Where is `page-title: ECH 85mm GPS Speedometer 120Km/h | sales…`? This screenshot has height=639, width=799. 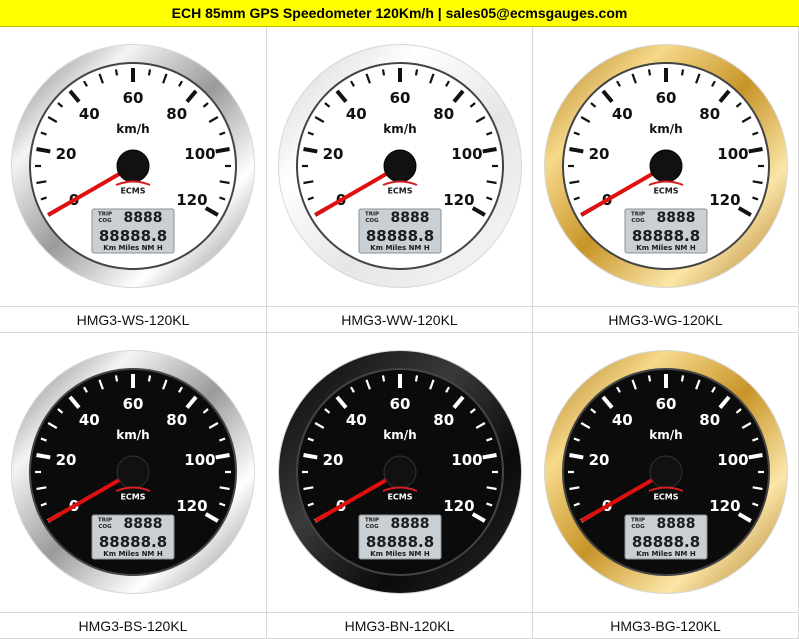 page-title: ECH 85mm GPS Speedometer 120Km/h | sales… is located at coordinates (399, 13).